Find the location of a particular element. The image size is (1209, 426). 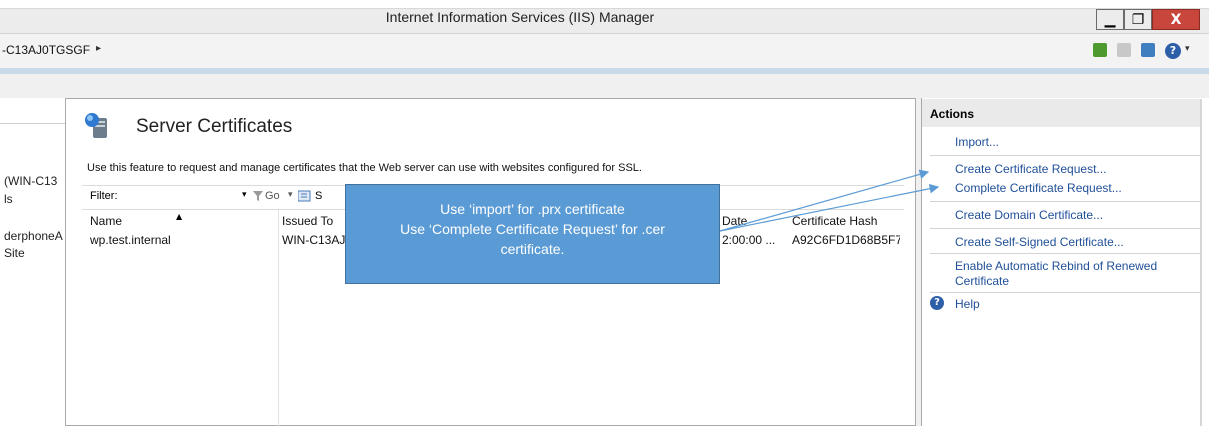

callout-arrows is located at coordinates (829, 200).